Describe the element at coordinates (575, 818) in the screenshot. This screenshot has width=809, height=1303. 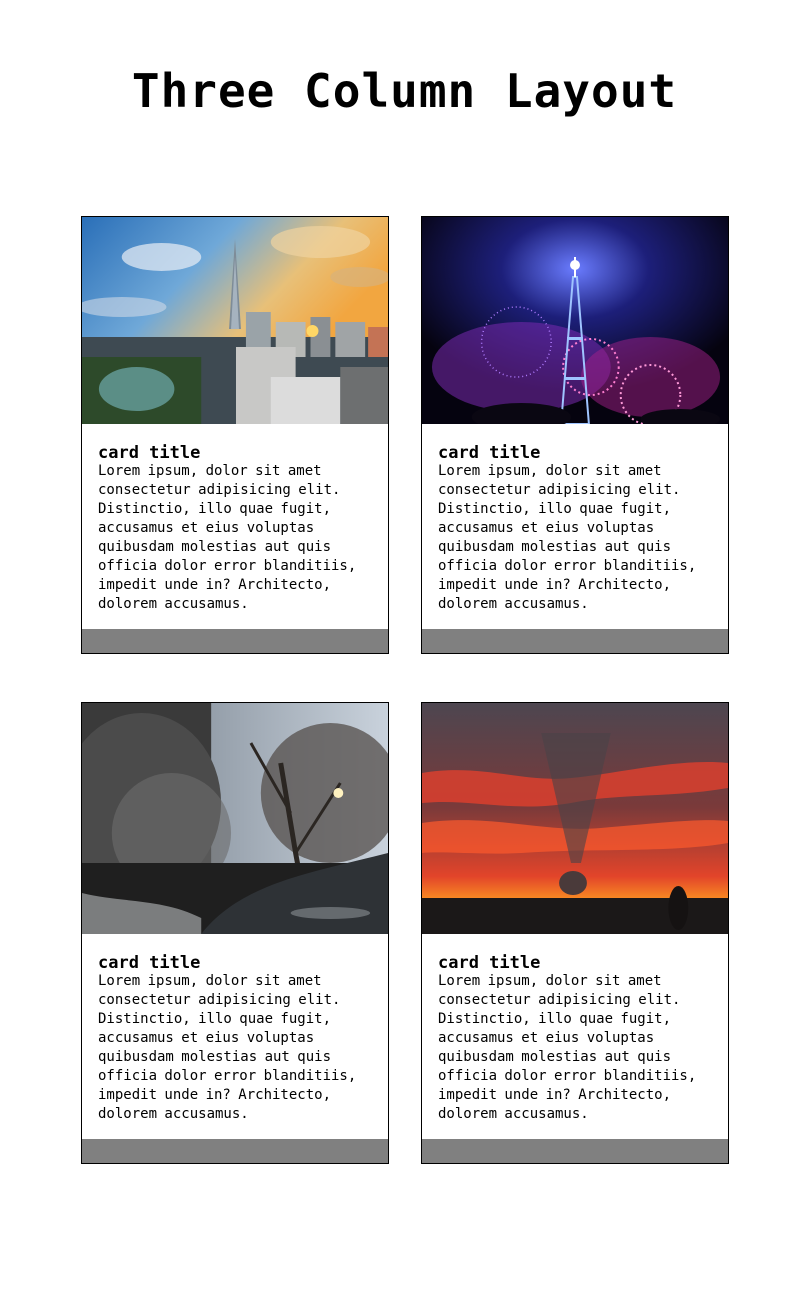
I see `red-sunset-sky-photo` at that location.